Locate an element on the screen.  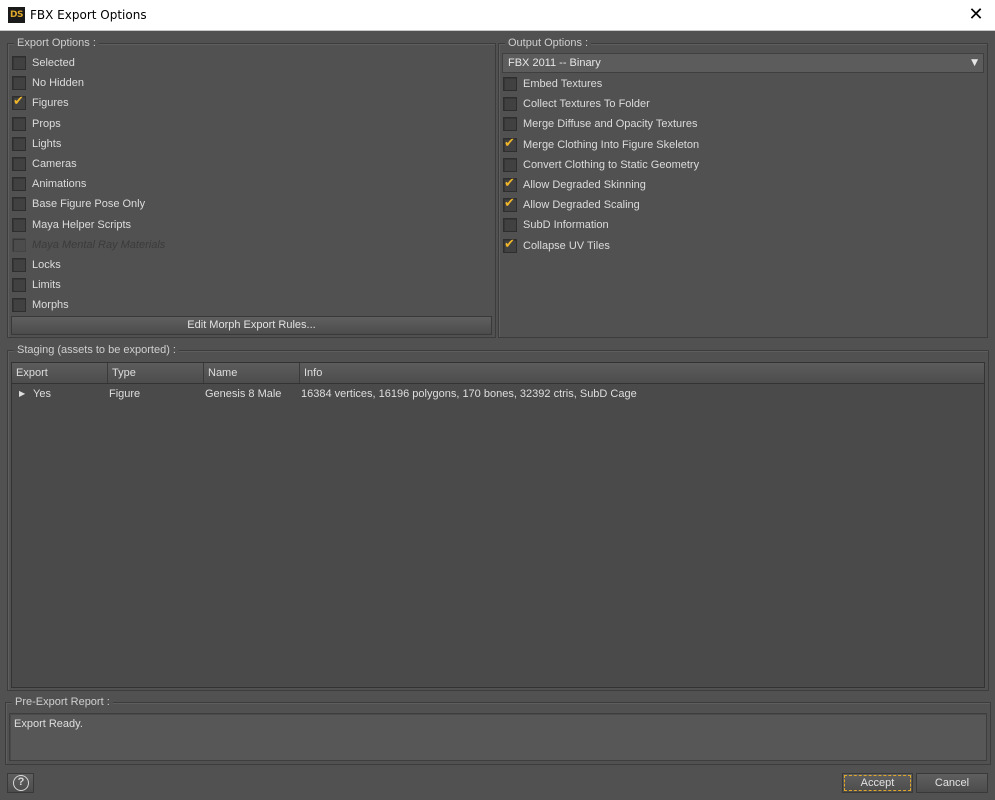
checkbox-allow-degraded-scaling: Allow Degraded Scaling is located at coordinates (571, 205).